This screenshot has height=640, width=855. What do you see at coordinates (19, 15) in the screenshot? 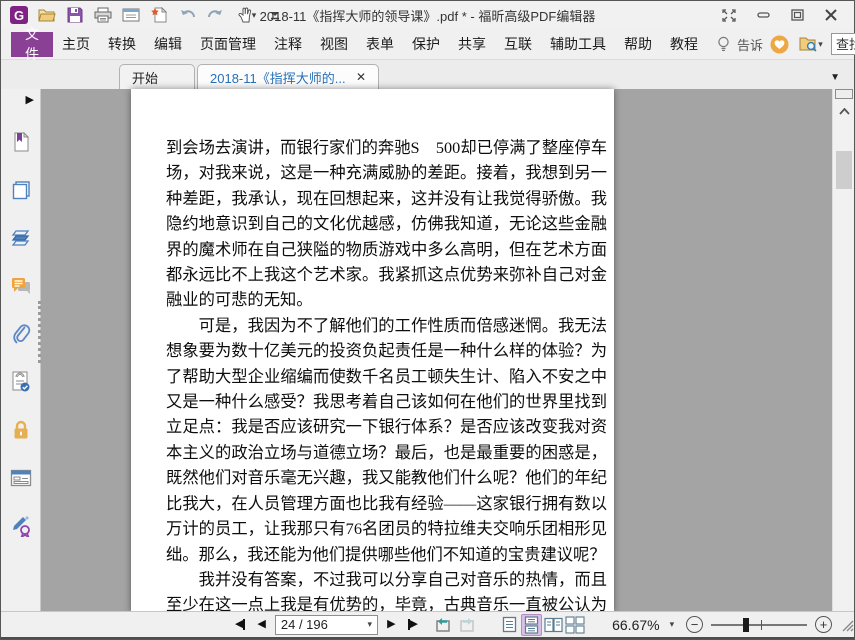
I see `foxit-logo-icon: G` at bounding box center [19, 15].